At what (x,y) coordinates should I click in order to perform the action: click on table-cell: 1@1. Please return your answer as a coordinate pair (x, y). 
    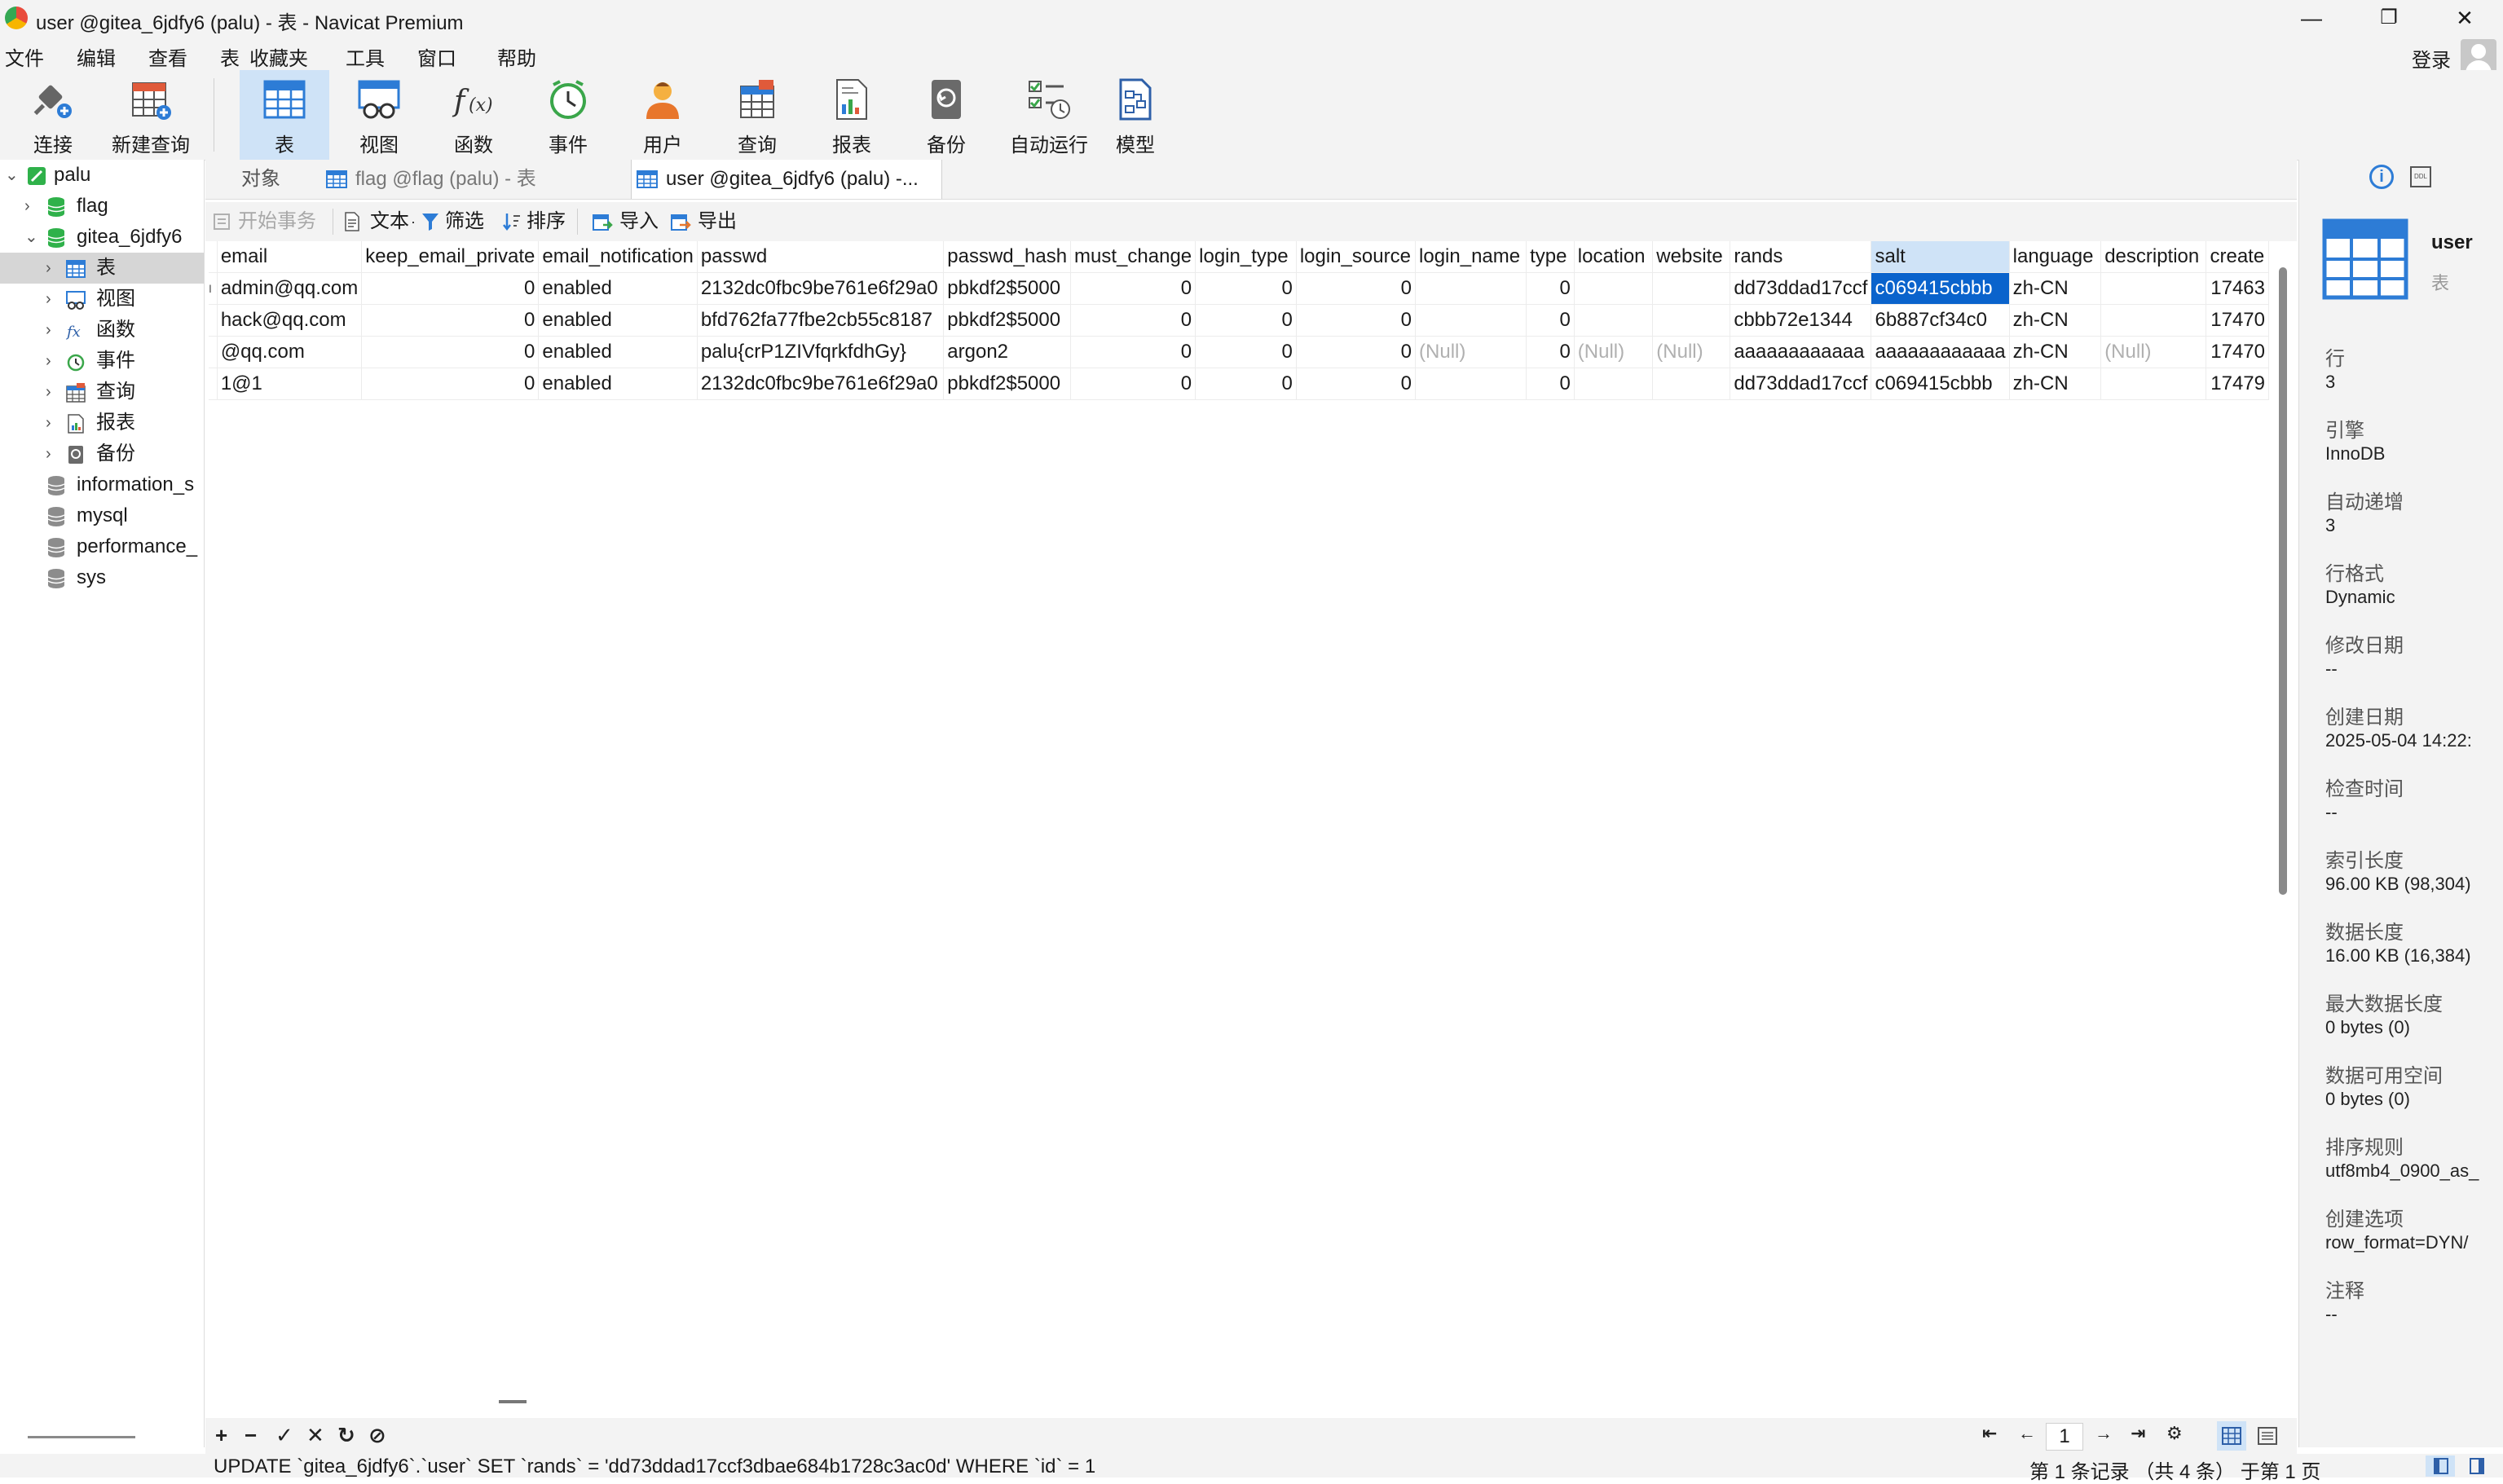
    Looking at the image, I should click on (290, 384).